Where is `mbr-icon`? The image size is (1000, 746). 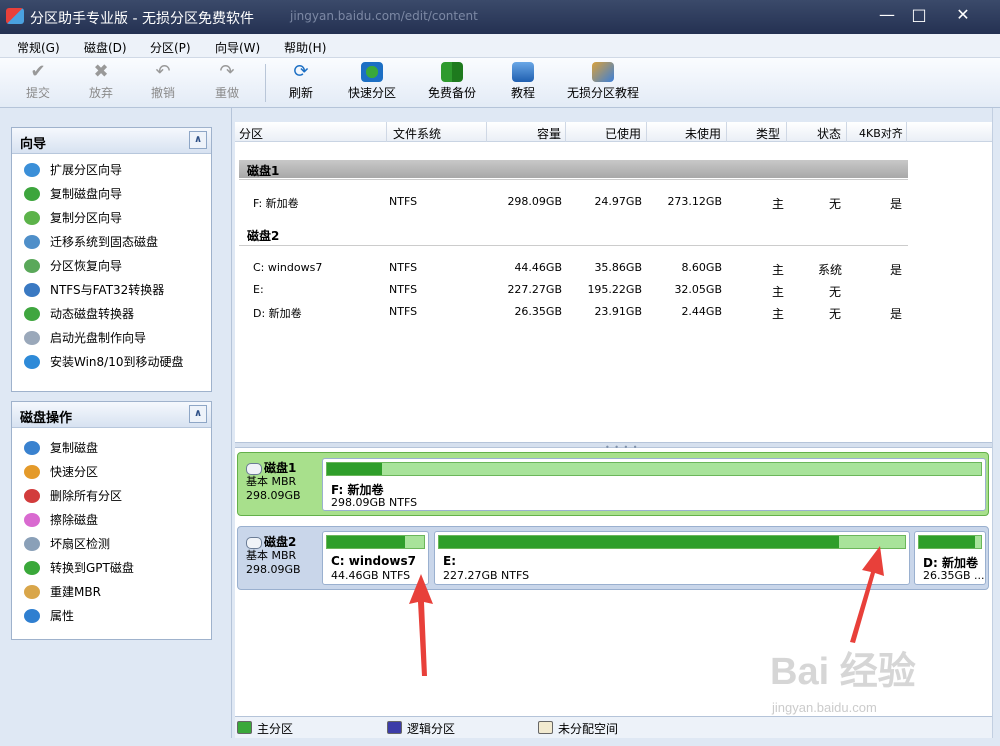 mbr-icon is located at coordinates (32, 592).